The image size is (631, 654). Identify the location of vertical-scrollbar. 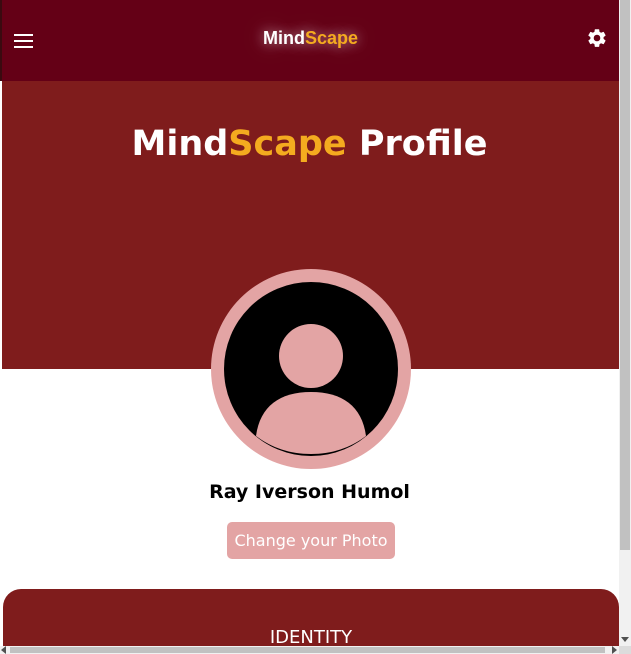
(625, 323).